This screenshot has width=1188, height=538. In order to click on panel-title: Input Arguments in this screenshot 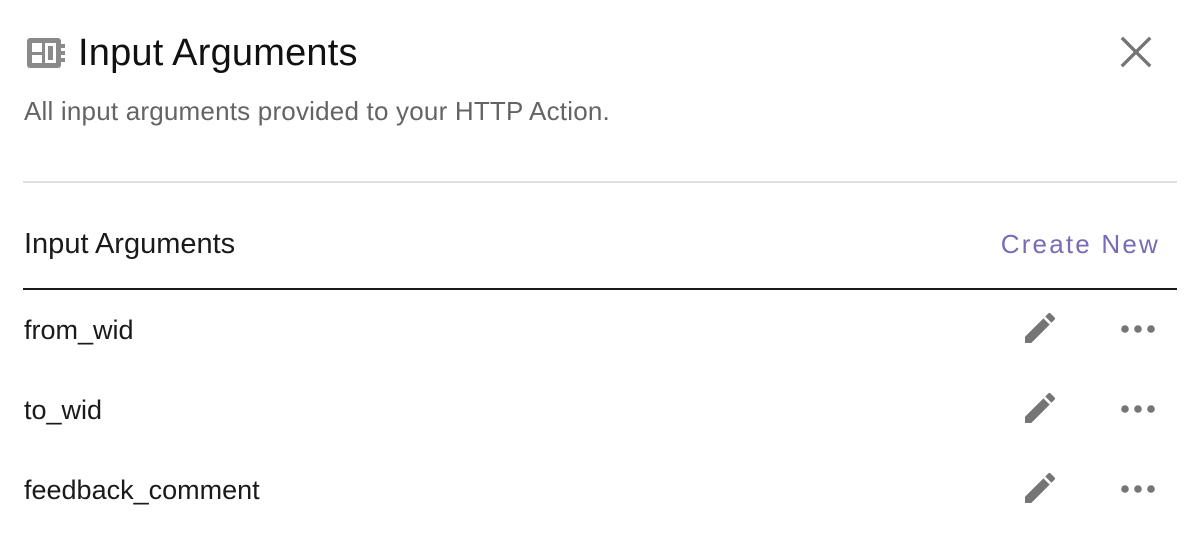, I will do `click(218, 52)`.